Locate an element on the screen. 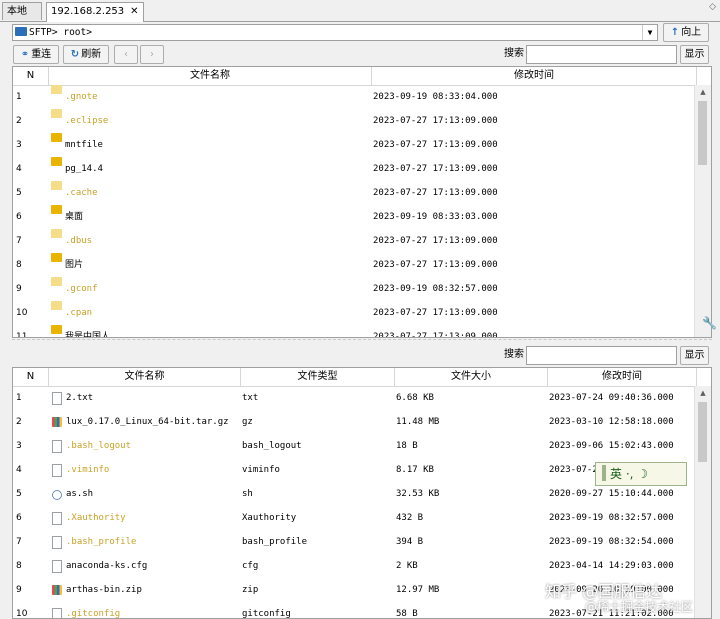 The height and width of the screenshot is (619, 720). file-name: as.sh is located at coordinates (80, 494).